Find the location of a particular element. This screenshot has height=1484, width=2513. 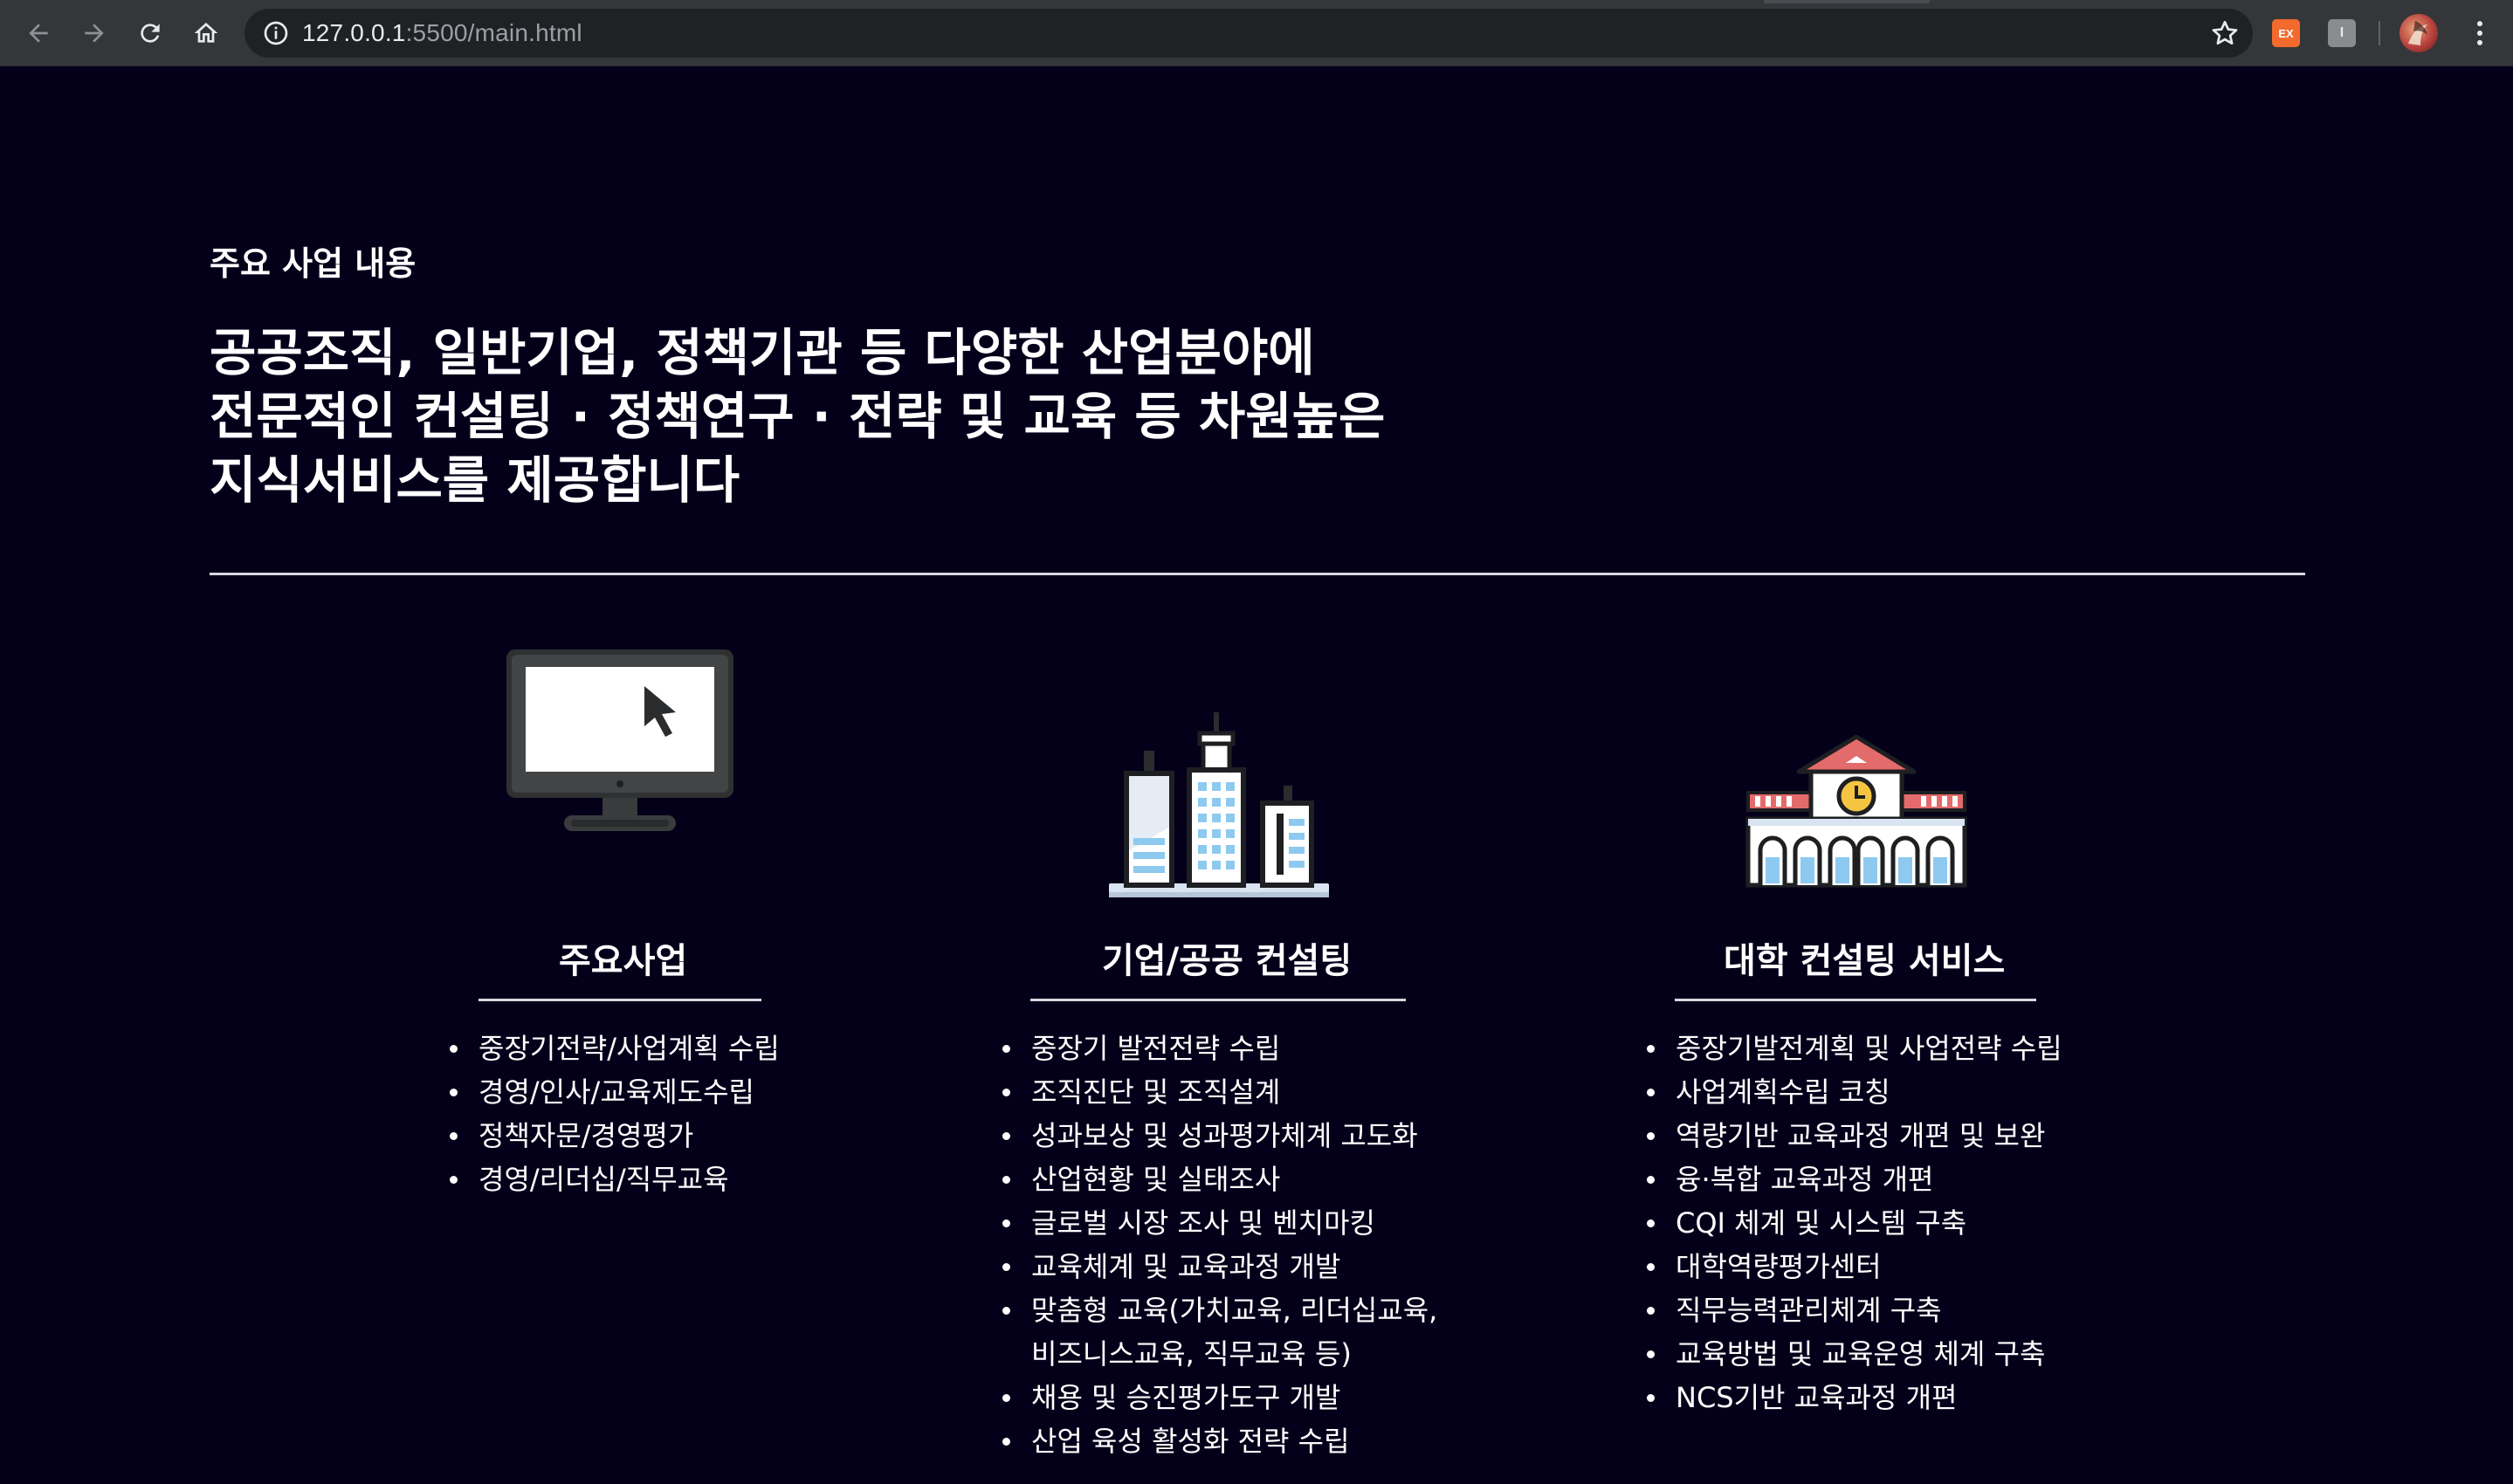

bookmark-star-icon is located at coordinates (2225, 33).